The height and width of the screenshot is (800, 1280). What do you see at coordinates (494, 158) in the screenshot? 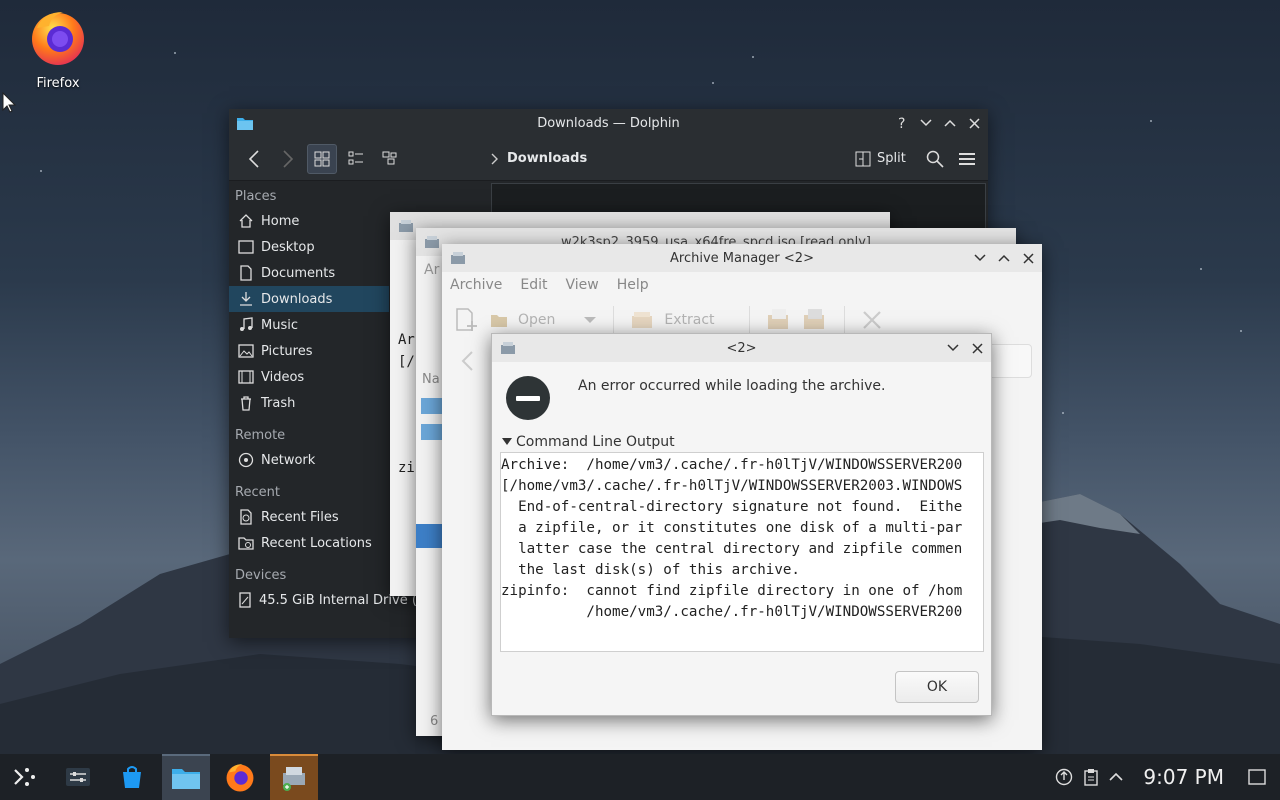
I see `chevron-right-icon` at bounding box center [494, 158].